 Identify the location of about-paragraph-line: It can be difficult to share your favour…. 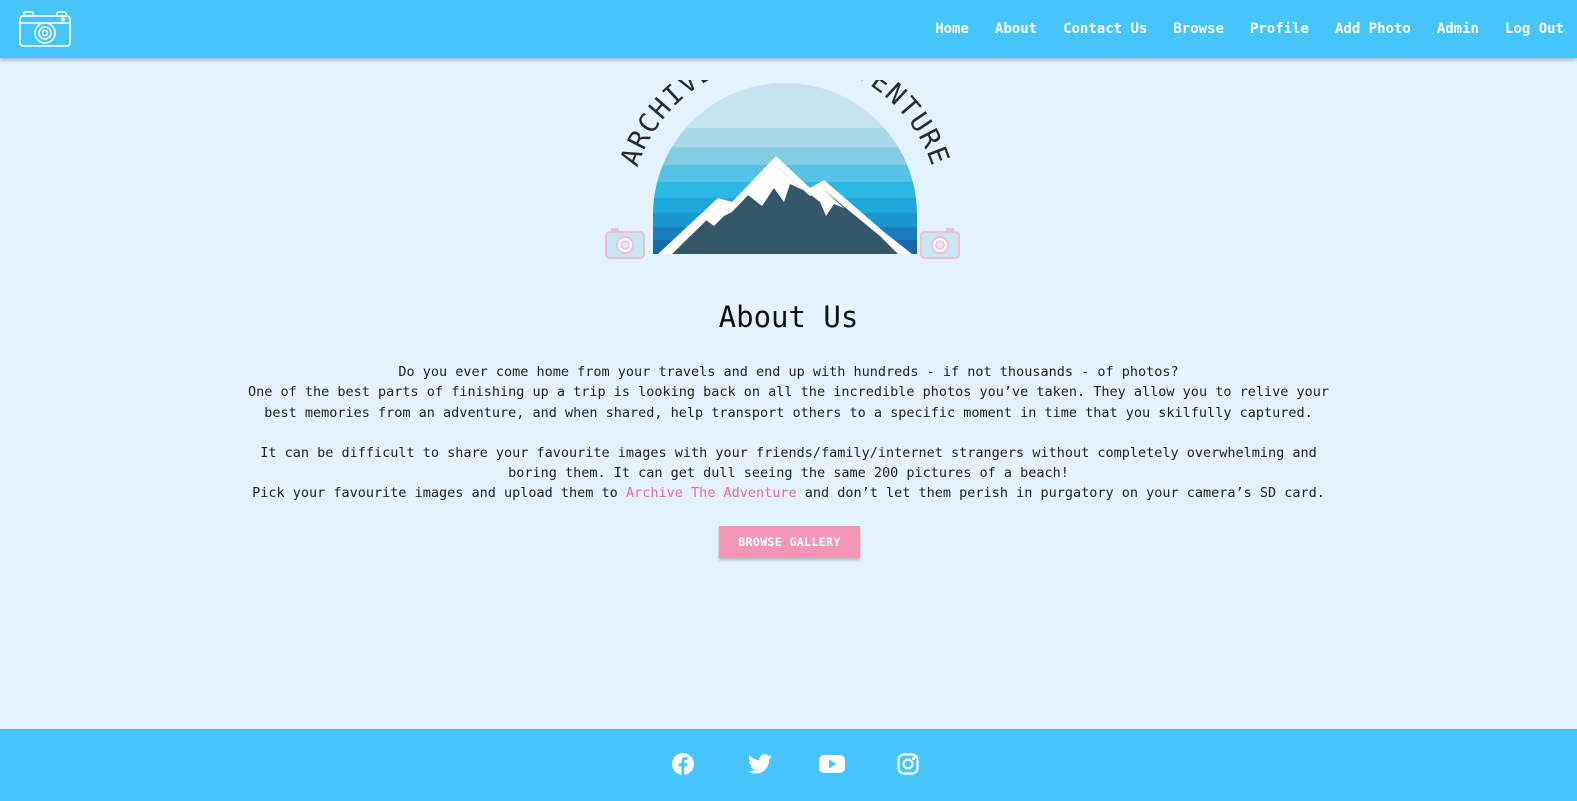
(788, 463).